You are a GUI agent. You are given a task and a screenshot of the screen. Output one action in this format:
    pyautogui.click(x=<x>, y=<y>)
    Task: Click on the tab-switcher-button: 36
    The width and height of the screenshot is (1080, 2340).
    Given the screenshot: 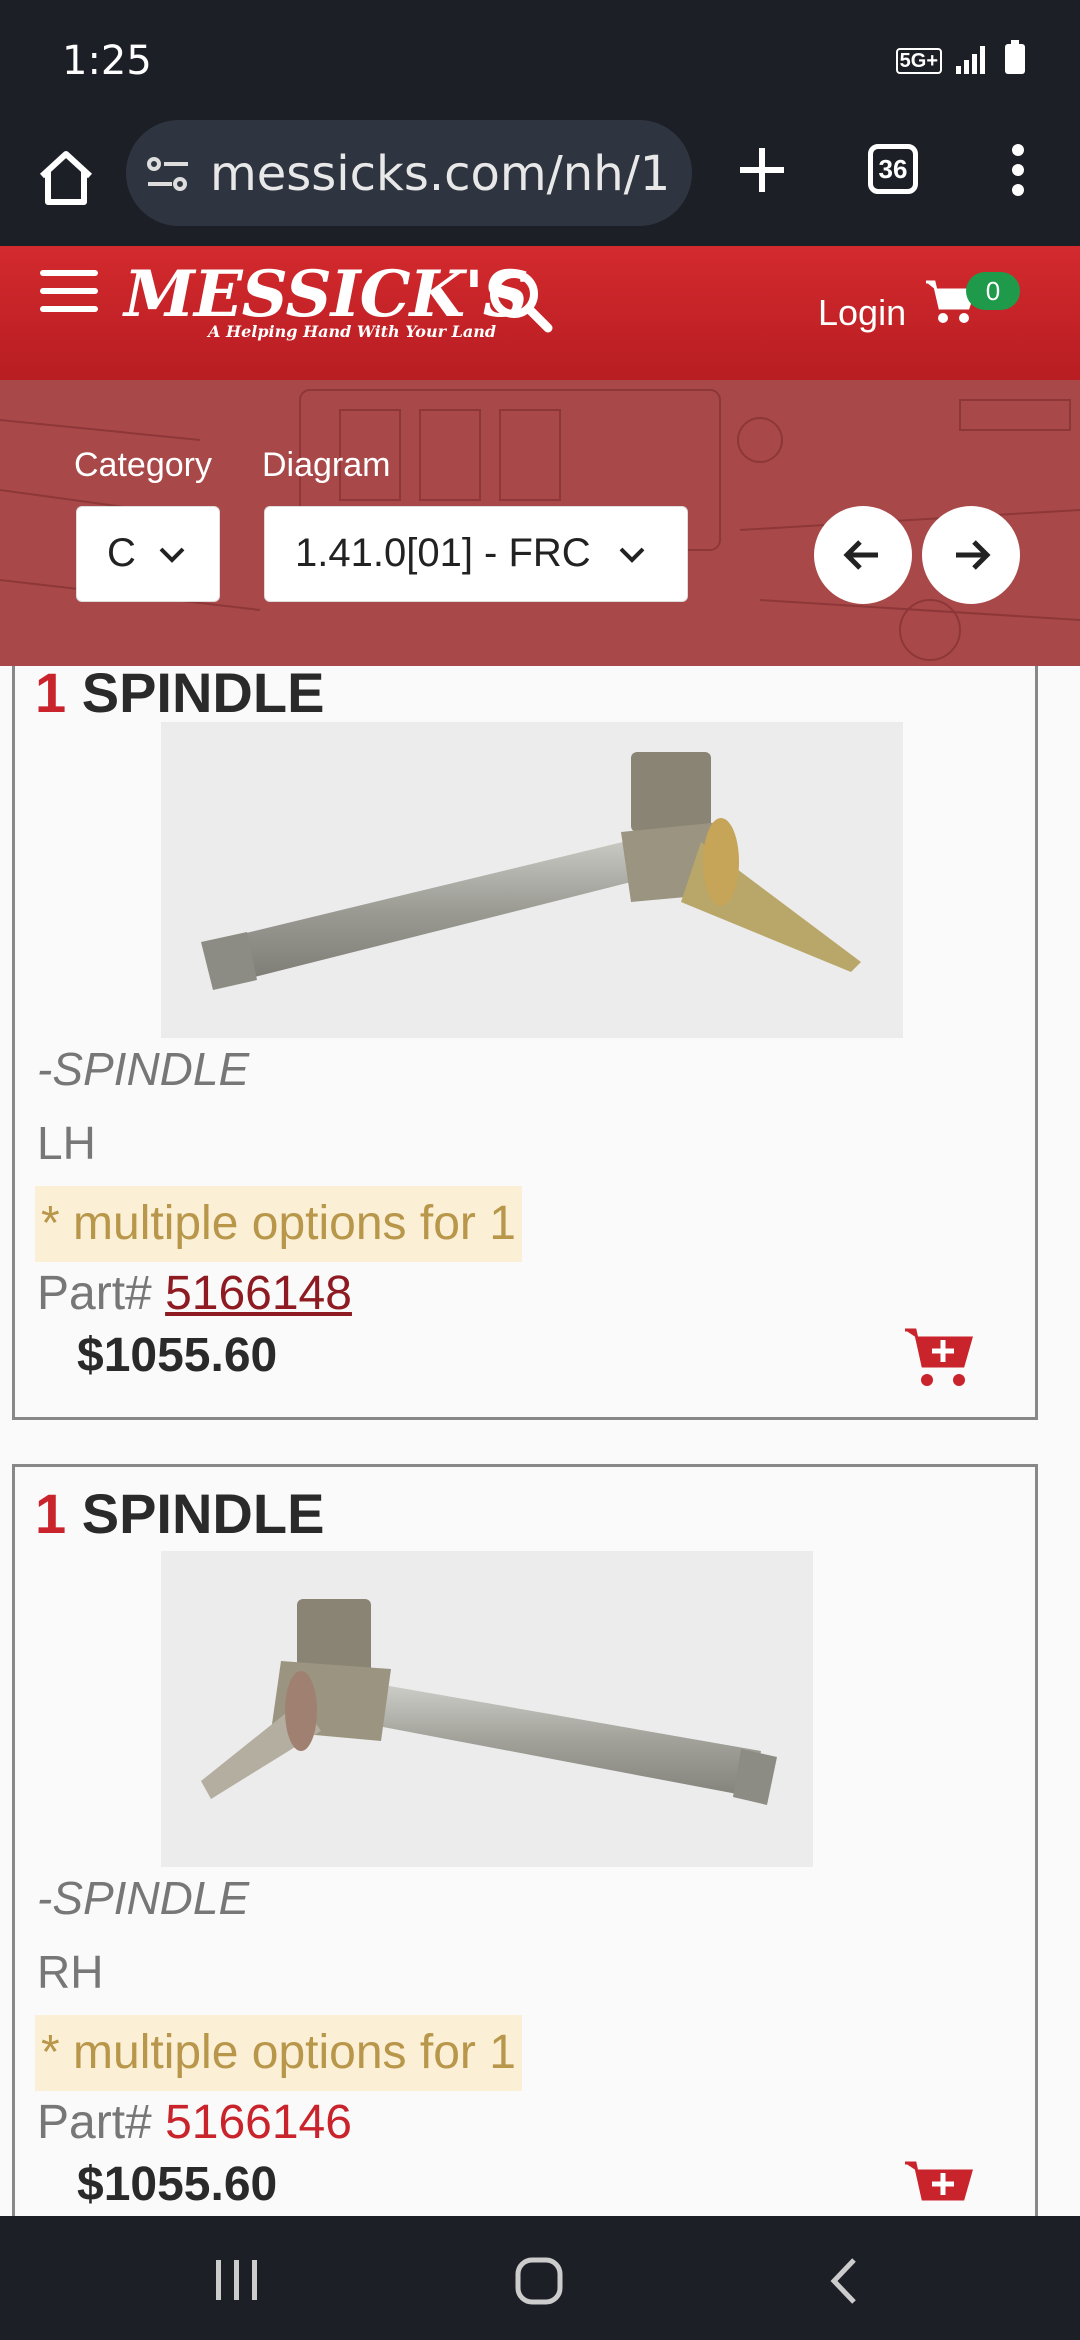 What is the action you would take?
    pyautogui.click(x=893, y=169)
    